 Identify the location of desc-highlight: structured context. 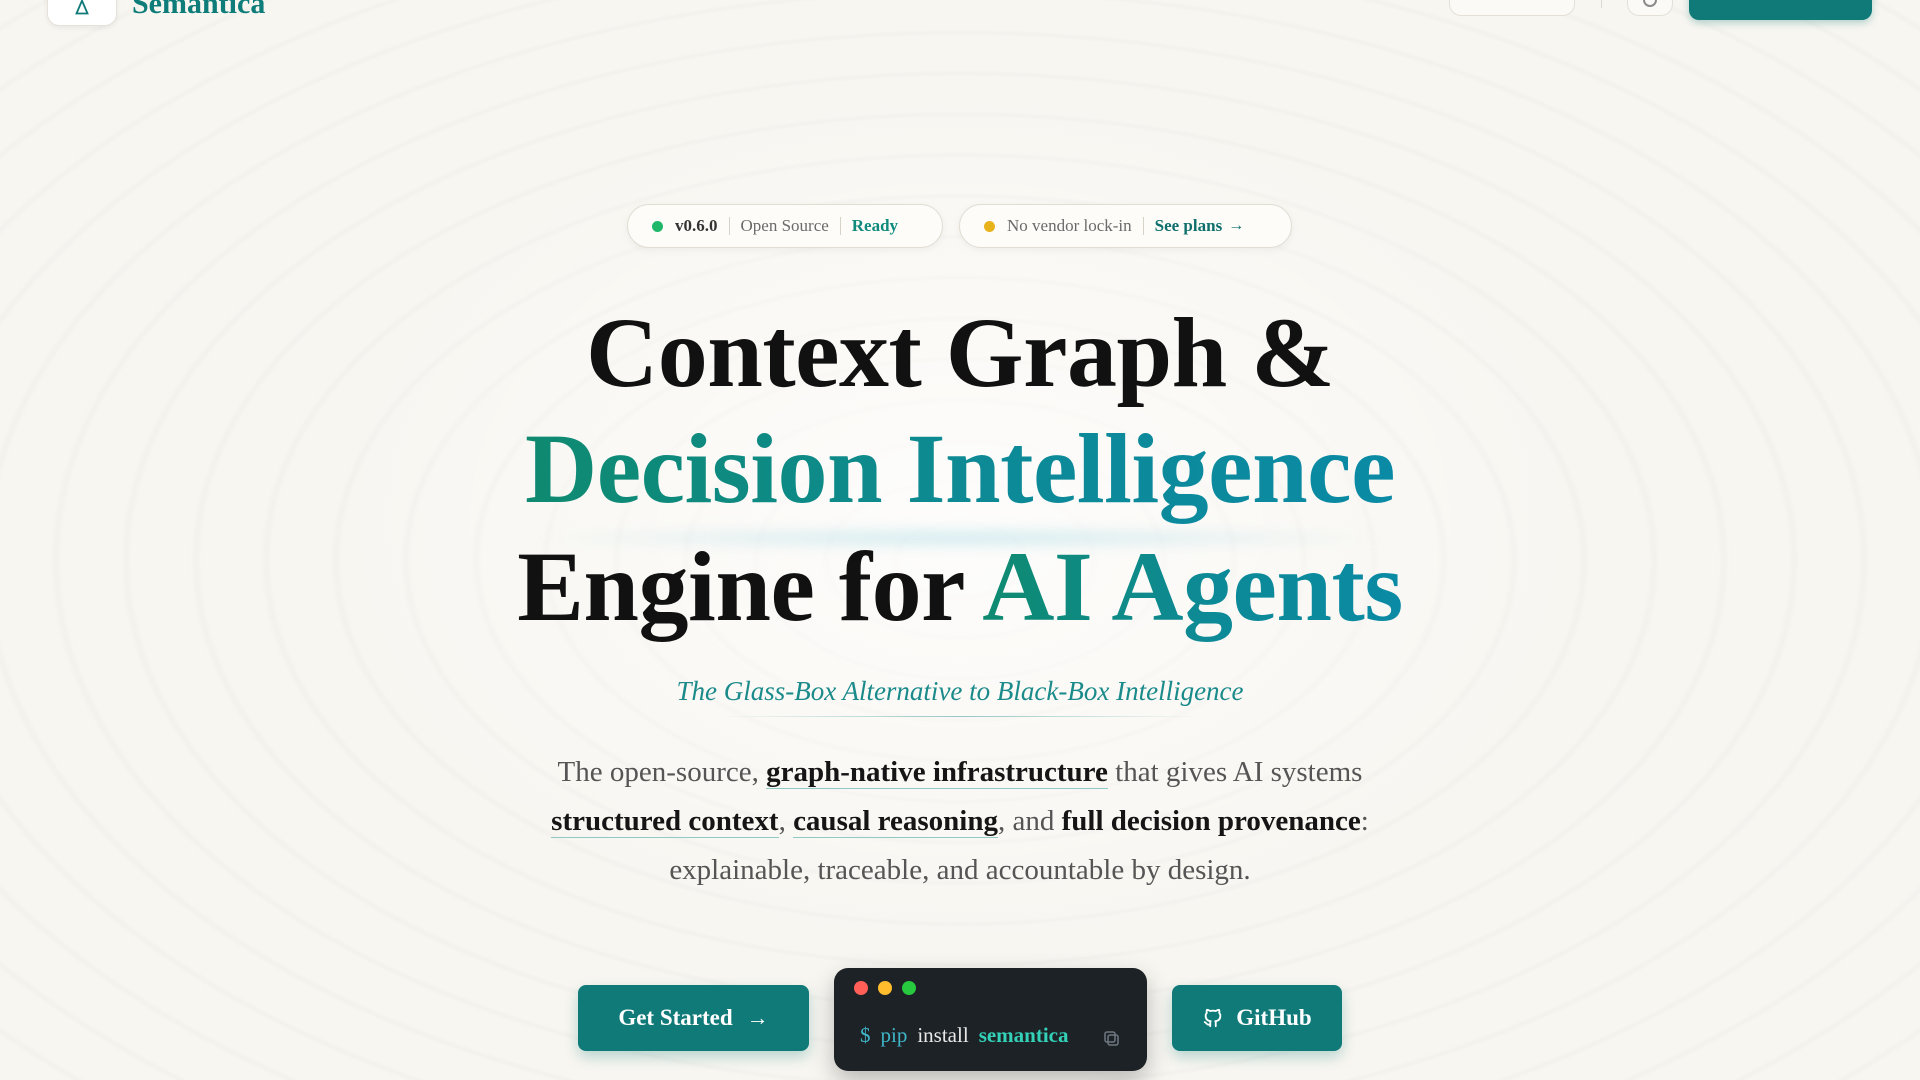
(665, 821).